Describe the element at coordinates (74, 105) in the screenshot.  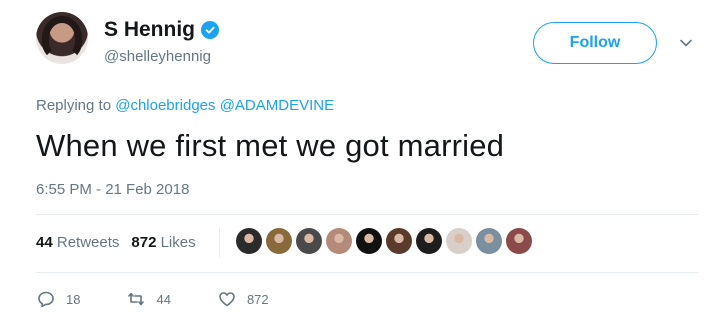
I see `replying-prefix: Replying to` at that location.